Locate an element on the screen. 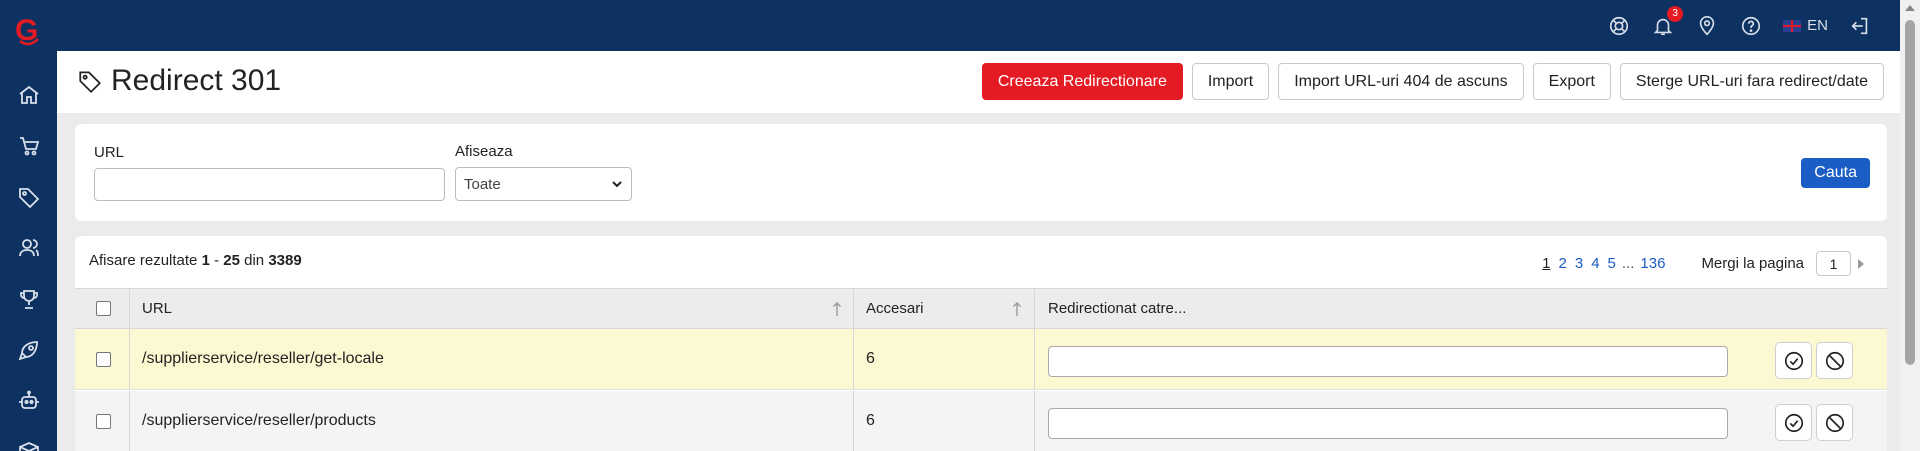  page-link: 5 is located at coordinates (1612, 263).